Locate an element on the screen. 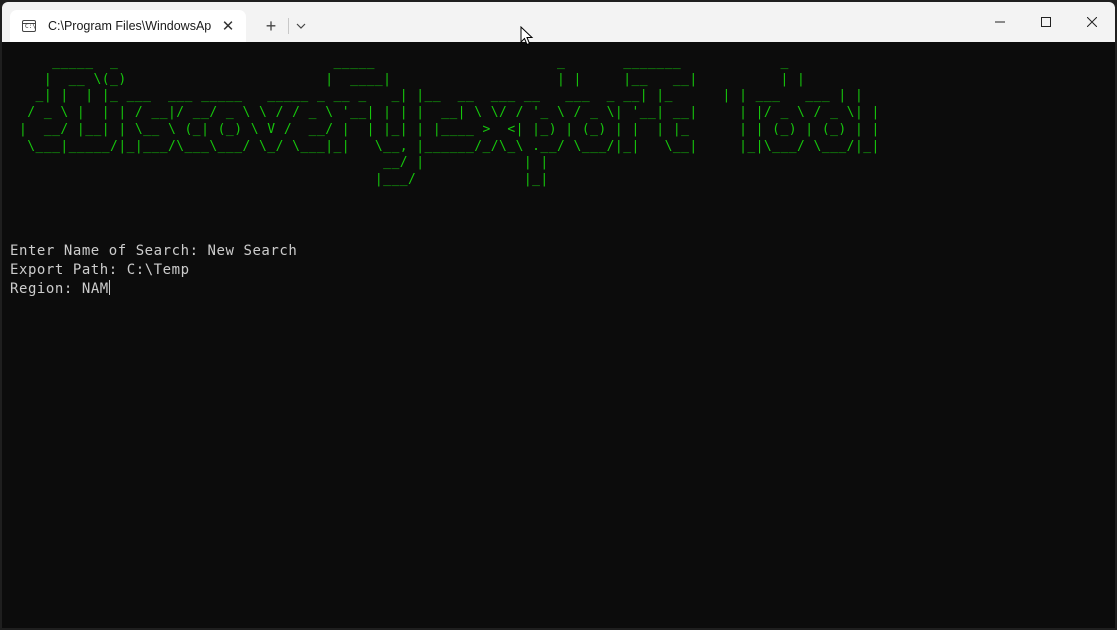 The width and height of the screenshot is (1117, 630). tab-terminal: C:\ C:\Program Files\WindowsAp ✕ is located at coordinates (128, 26).